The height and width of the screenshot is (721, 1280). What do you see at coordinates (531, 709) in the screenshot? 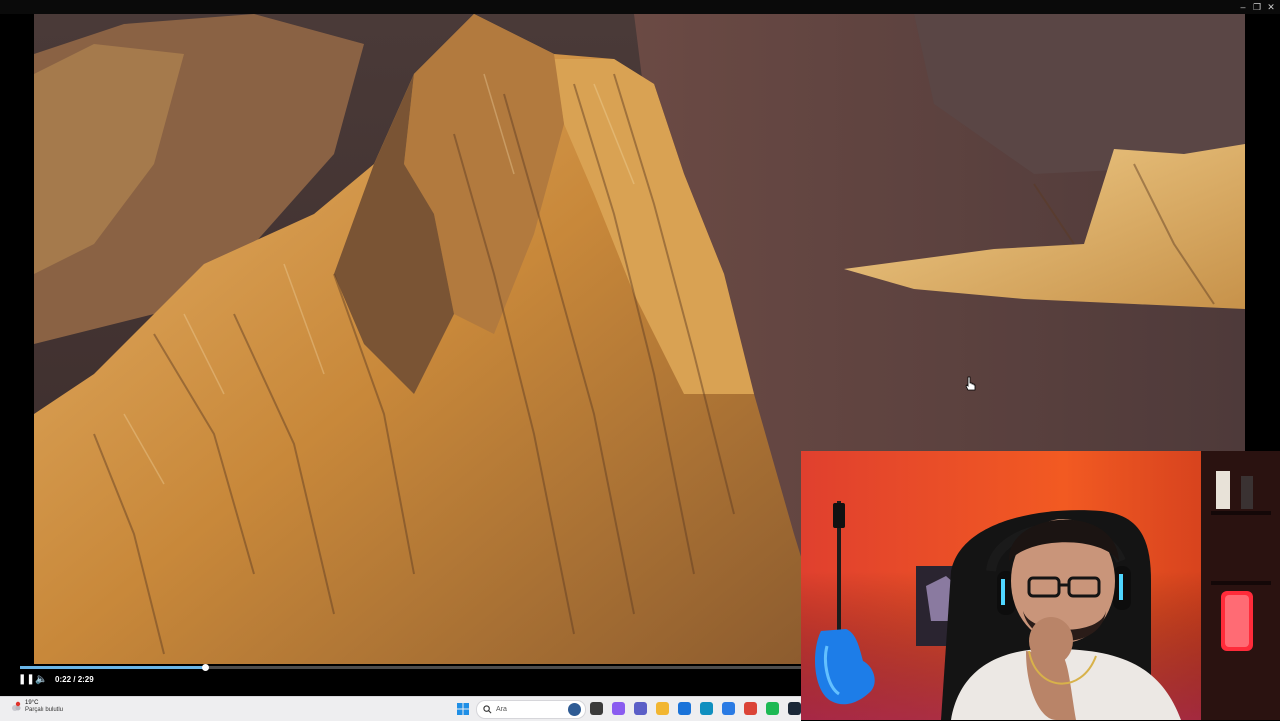
I see `taskbar-search: Ara` at bounding box center [531, 709].